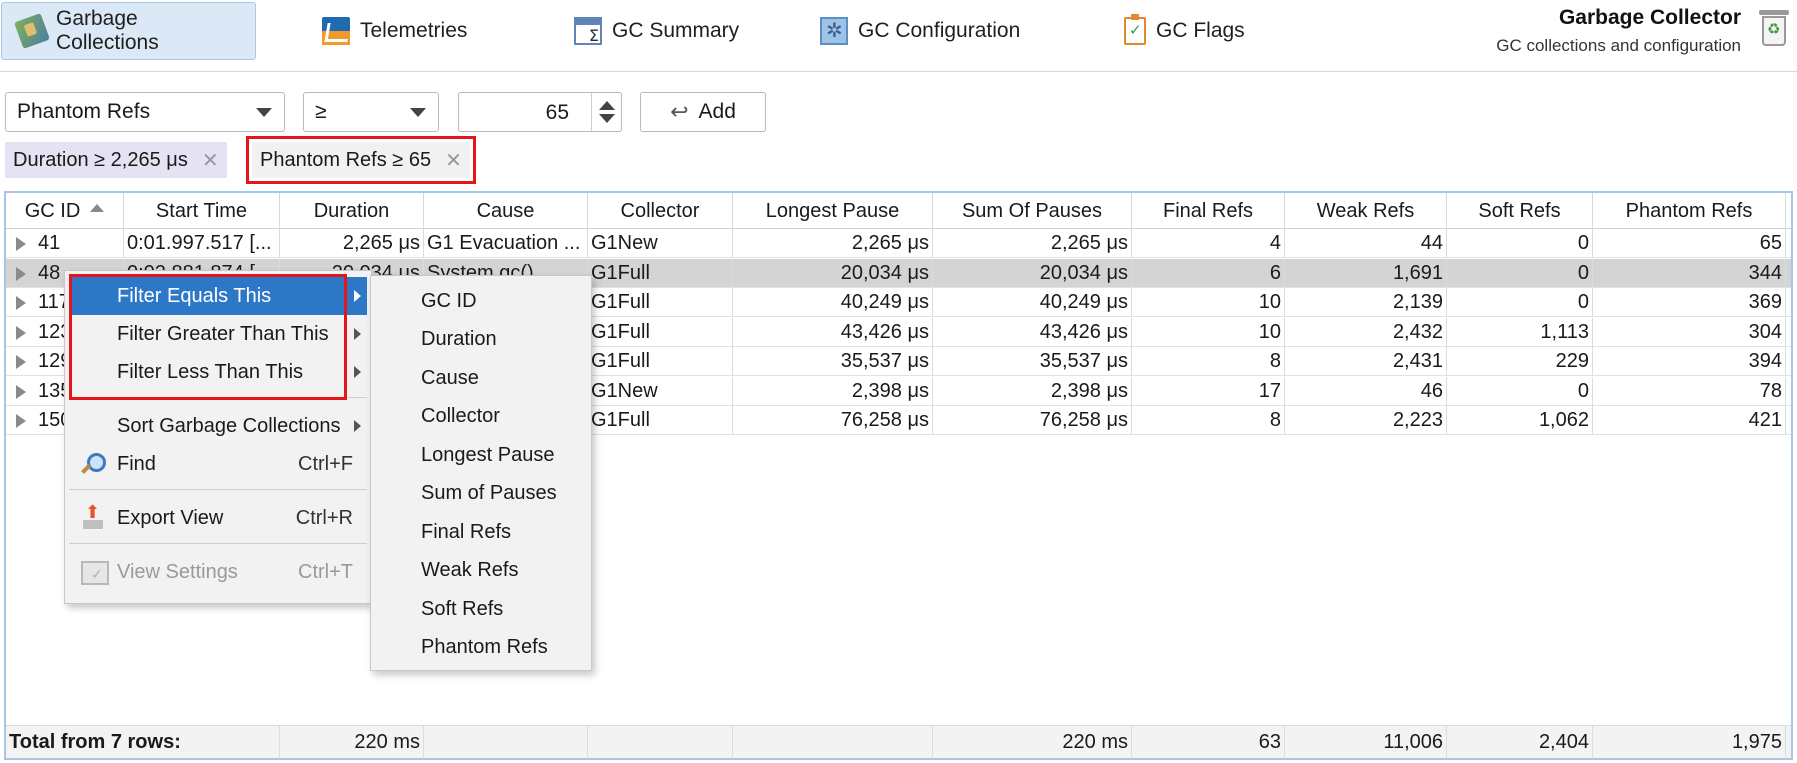  What do you see at coordinates (557, 113) in the screenshot?
I see `filter-value: 65` at bounding box center [557, 113].